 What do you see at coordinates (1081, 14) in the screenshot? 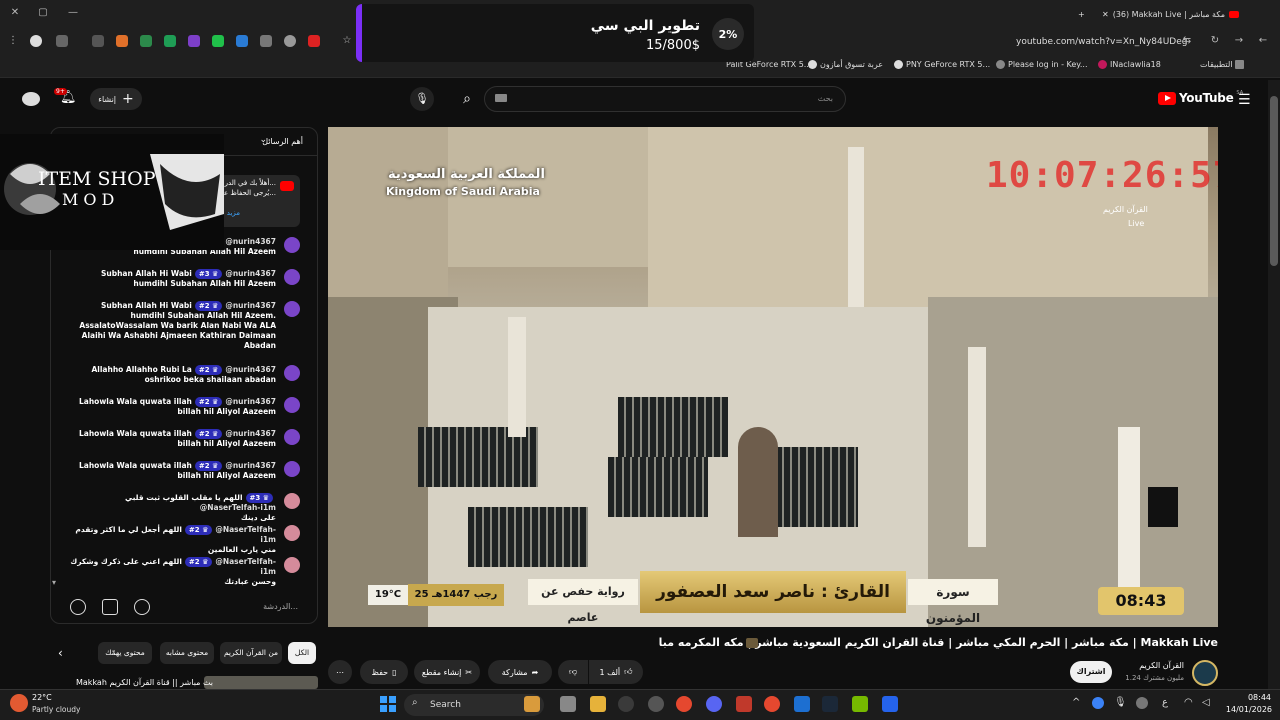
I see `new-tab-button: +` at bounding box center [1081, 14].